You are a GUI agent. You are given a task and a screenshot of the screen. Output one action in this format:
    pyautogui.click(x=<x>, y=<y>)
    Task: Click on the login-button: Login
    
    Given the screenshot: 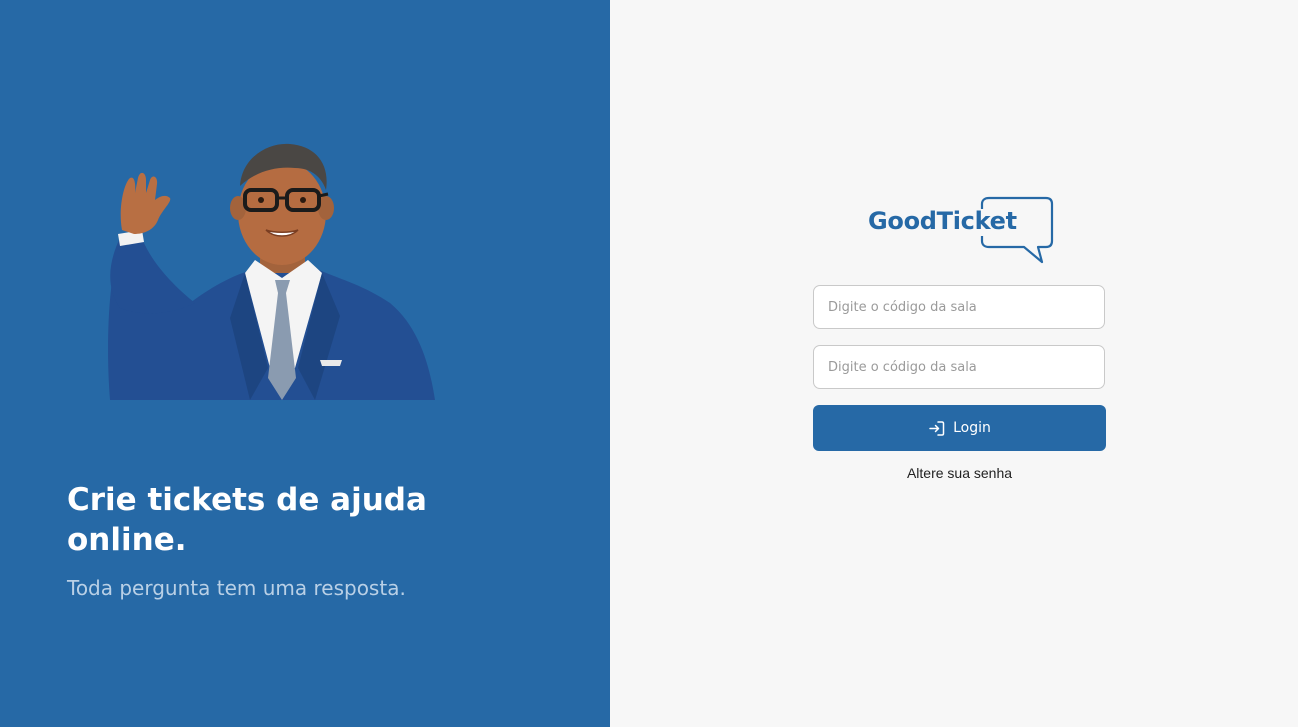 What is the action you would take?
    pyautogui.click(x=959, y=428)
    